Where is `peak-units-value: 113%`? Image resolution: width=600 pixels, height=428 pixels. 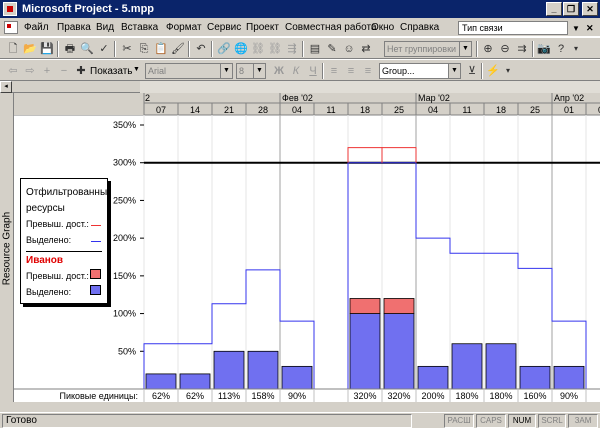 peak-units-value: 113% is located at coordinates (229, 396).